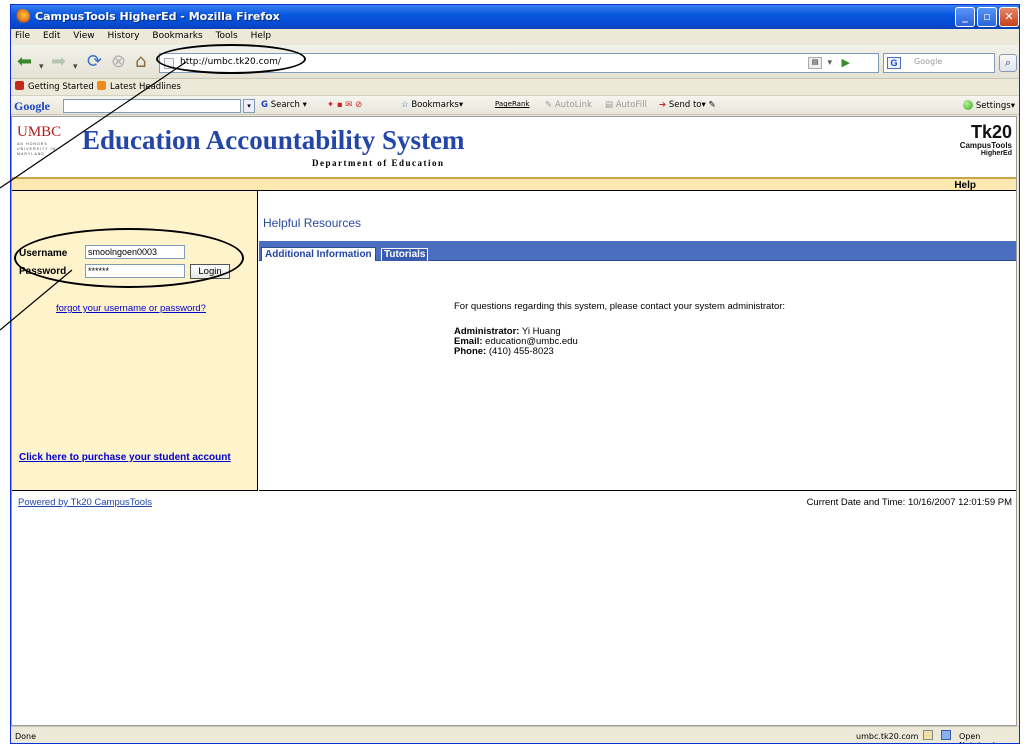 The height and width of the screenshot is (750, 1028). I want to click on login-pointer-line, so click(36, 300).